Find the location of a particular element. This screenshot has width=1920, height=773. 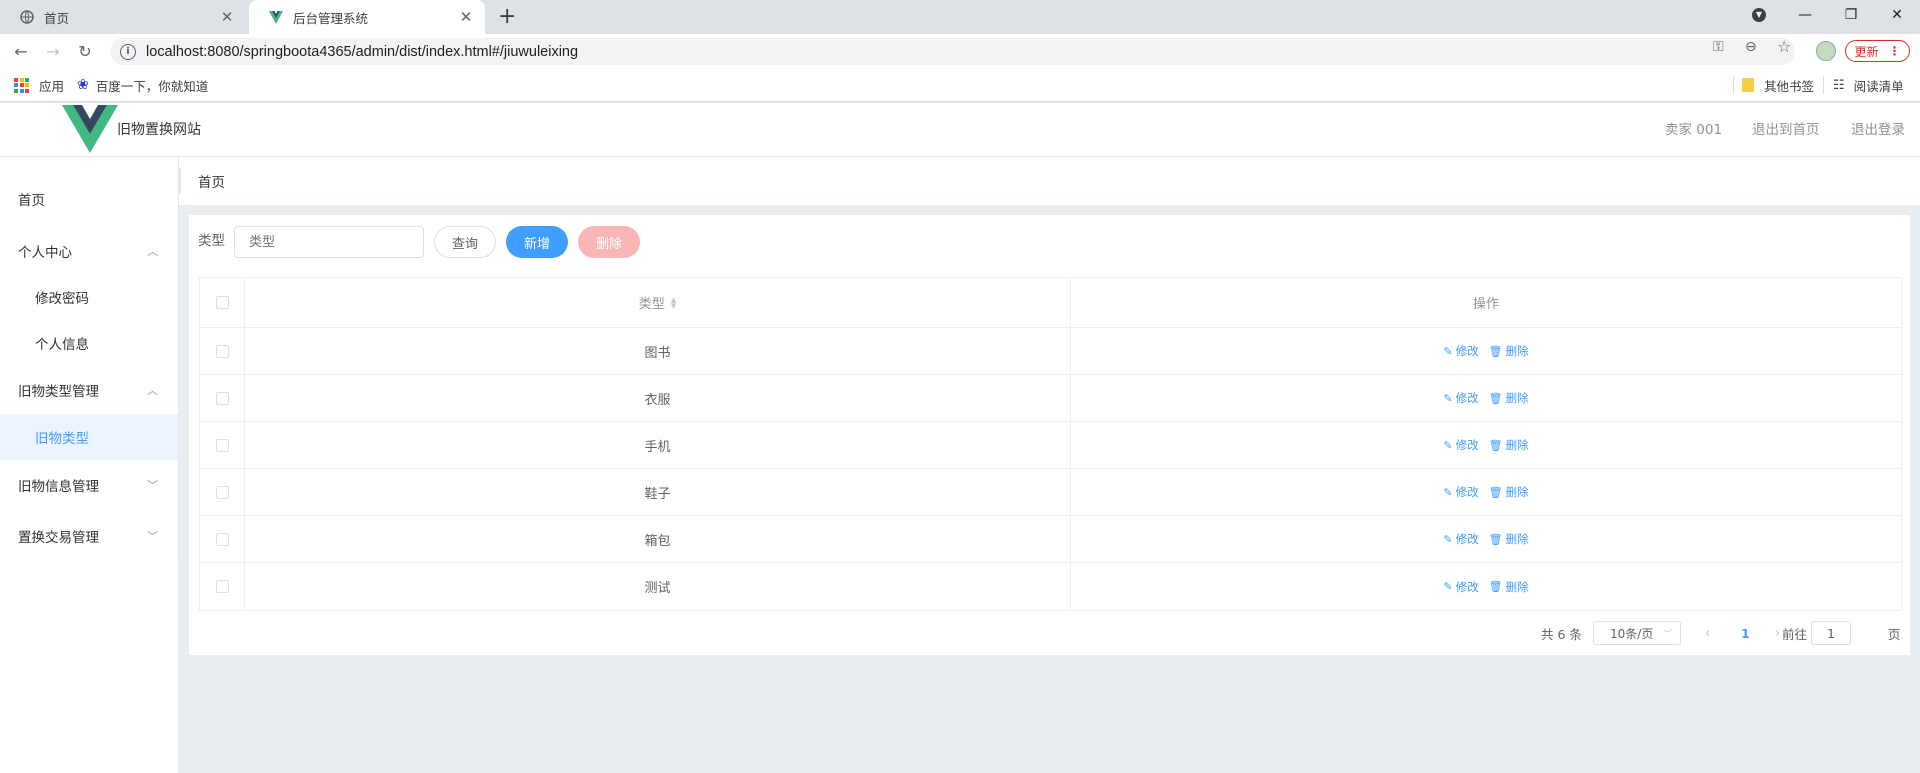

column-header-type: 类型 ▲ ▼ is located at coordinates (658, 302).